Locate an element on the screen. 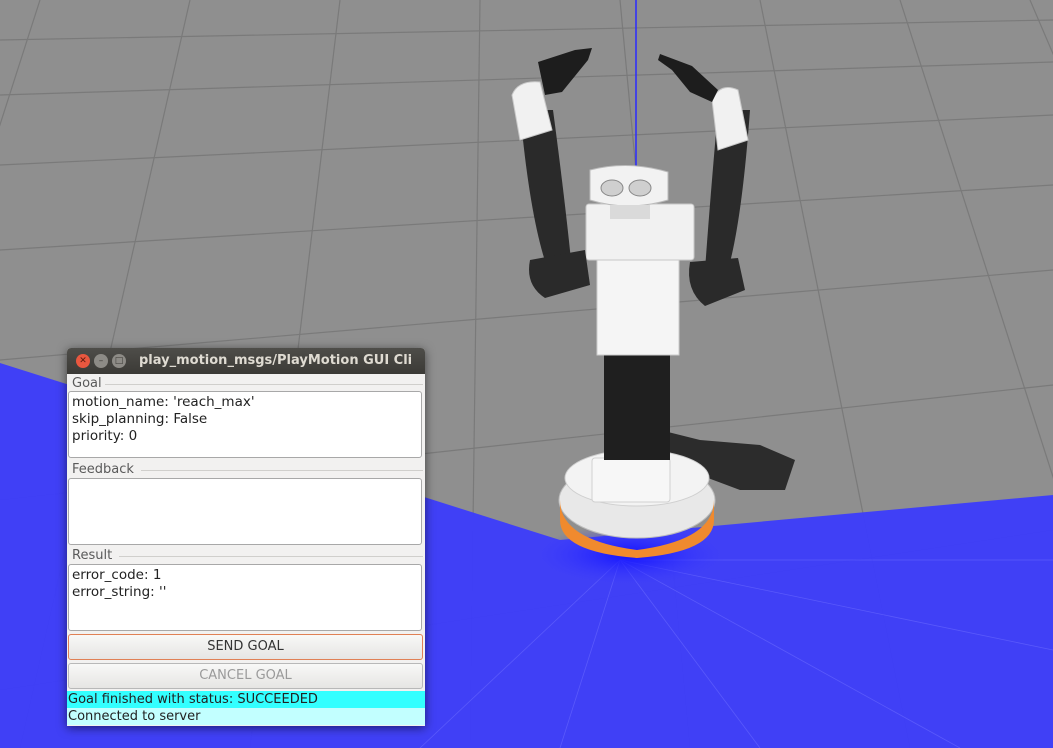 The height and width of the screenshot is (748, 1053). feedback-textbox is located at coordinates (245, 511).